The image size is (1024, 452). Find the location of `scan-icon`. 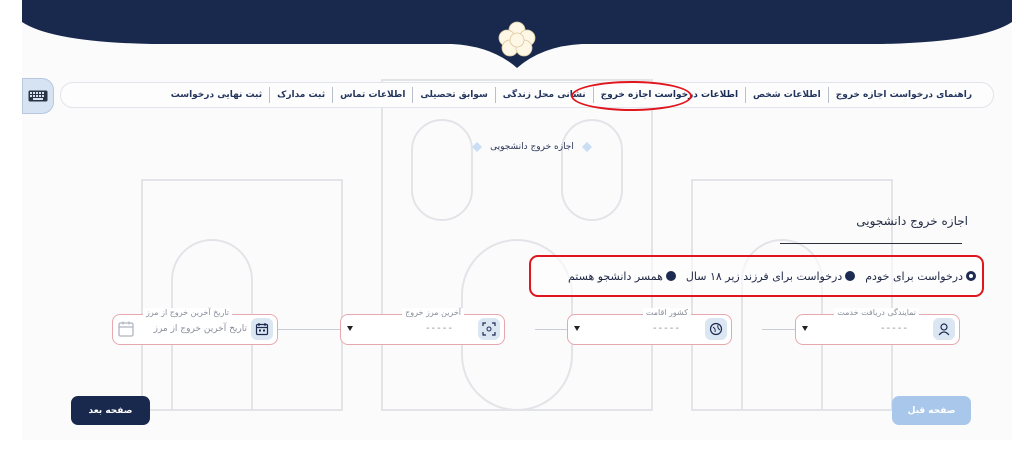

scan-icon is located at coordinates (489, 329).